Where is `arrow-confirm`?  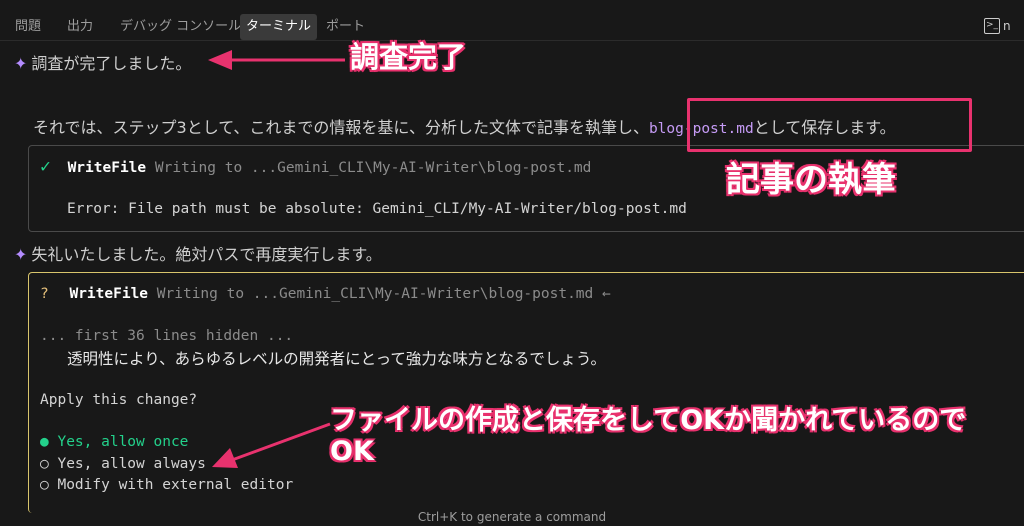
arrow-confirm is located at coordinates (281, 442).